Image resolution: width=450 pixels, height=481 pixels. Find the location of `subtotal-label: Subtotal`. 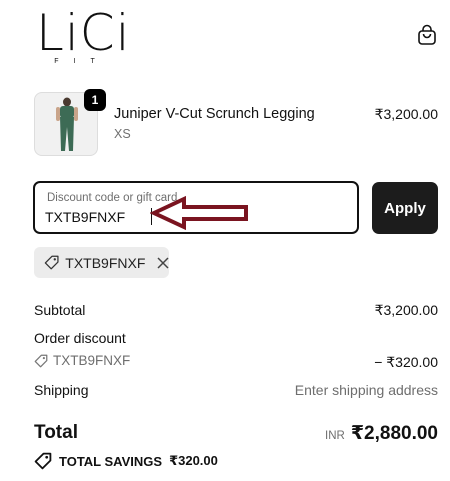

subtotal-label: Subtotal is located at coordinates (60, 310).